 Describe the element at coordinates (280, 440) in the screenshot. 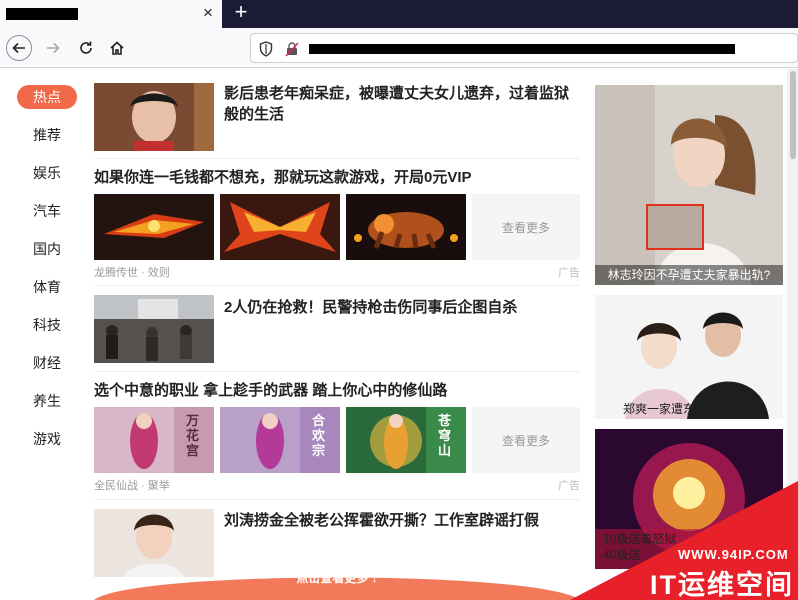

I see `ad-image-hehuanzong: 合欢宗` at that location.